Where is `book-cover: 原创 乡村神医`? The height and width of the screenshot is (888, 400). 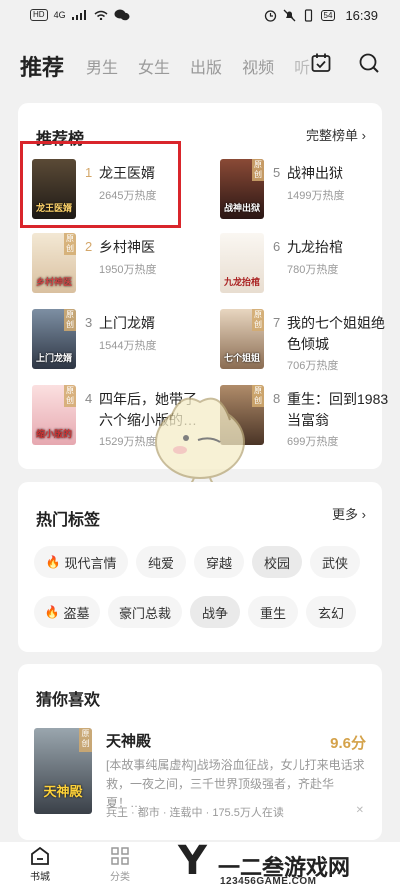
book-cover: 原创 乡村神医 is located at coordinates (54, 263).